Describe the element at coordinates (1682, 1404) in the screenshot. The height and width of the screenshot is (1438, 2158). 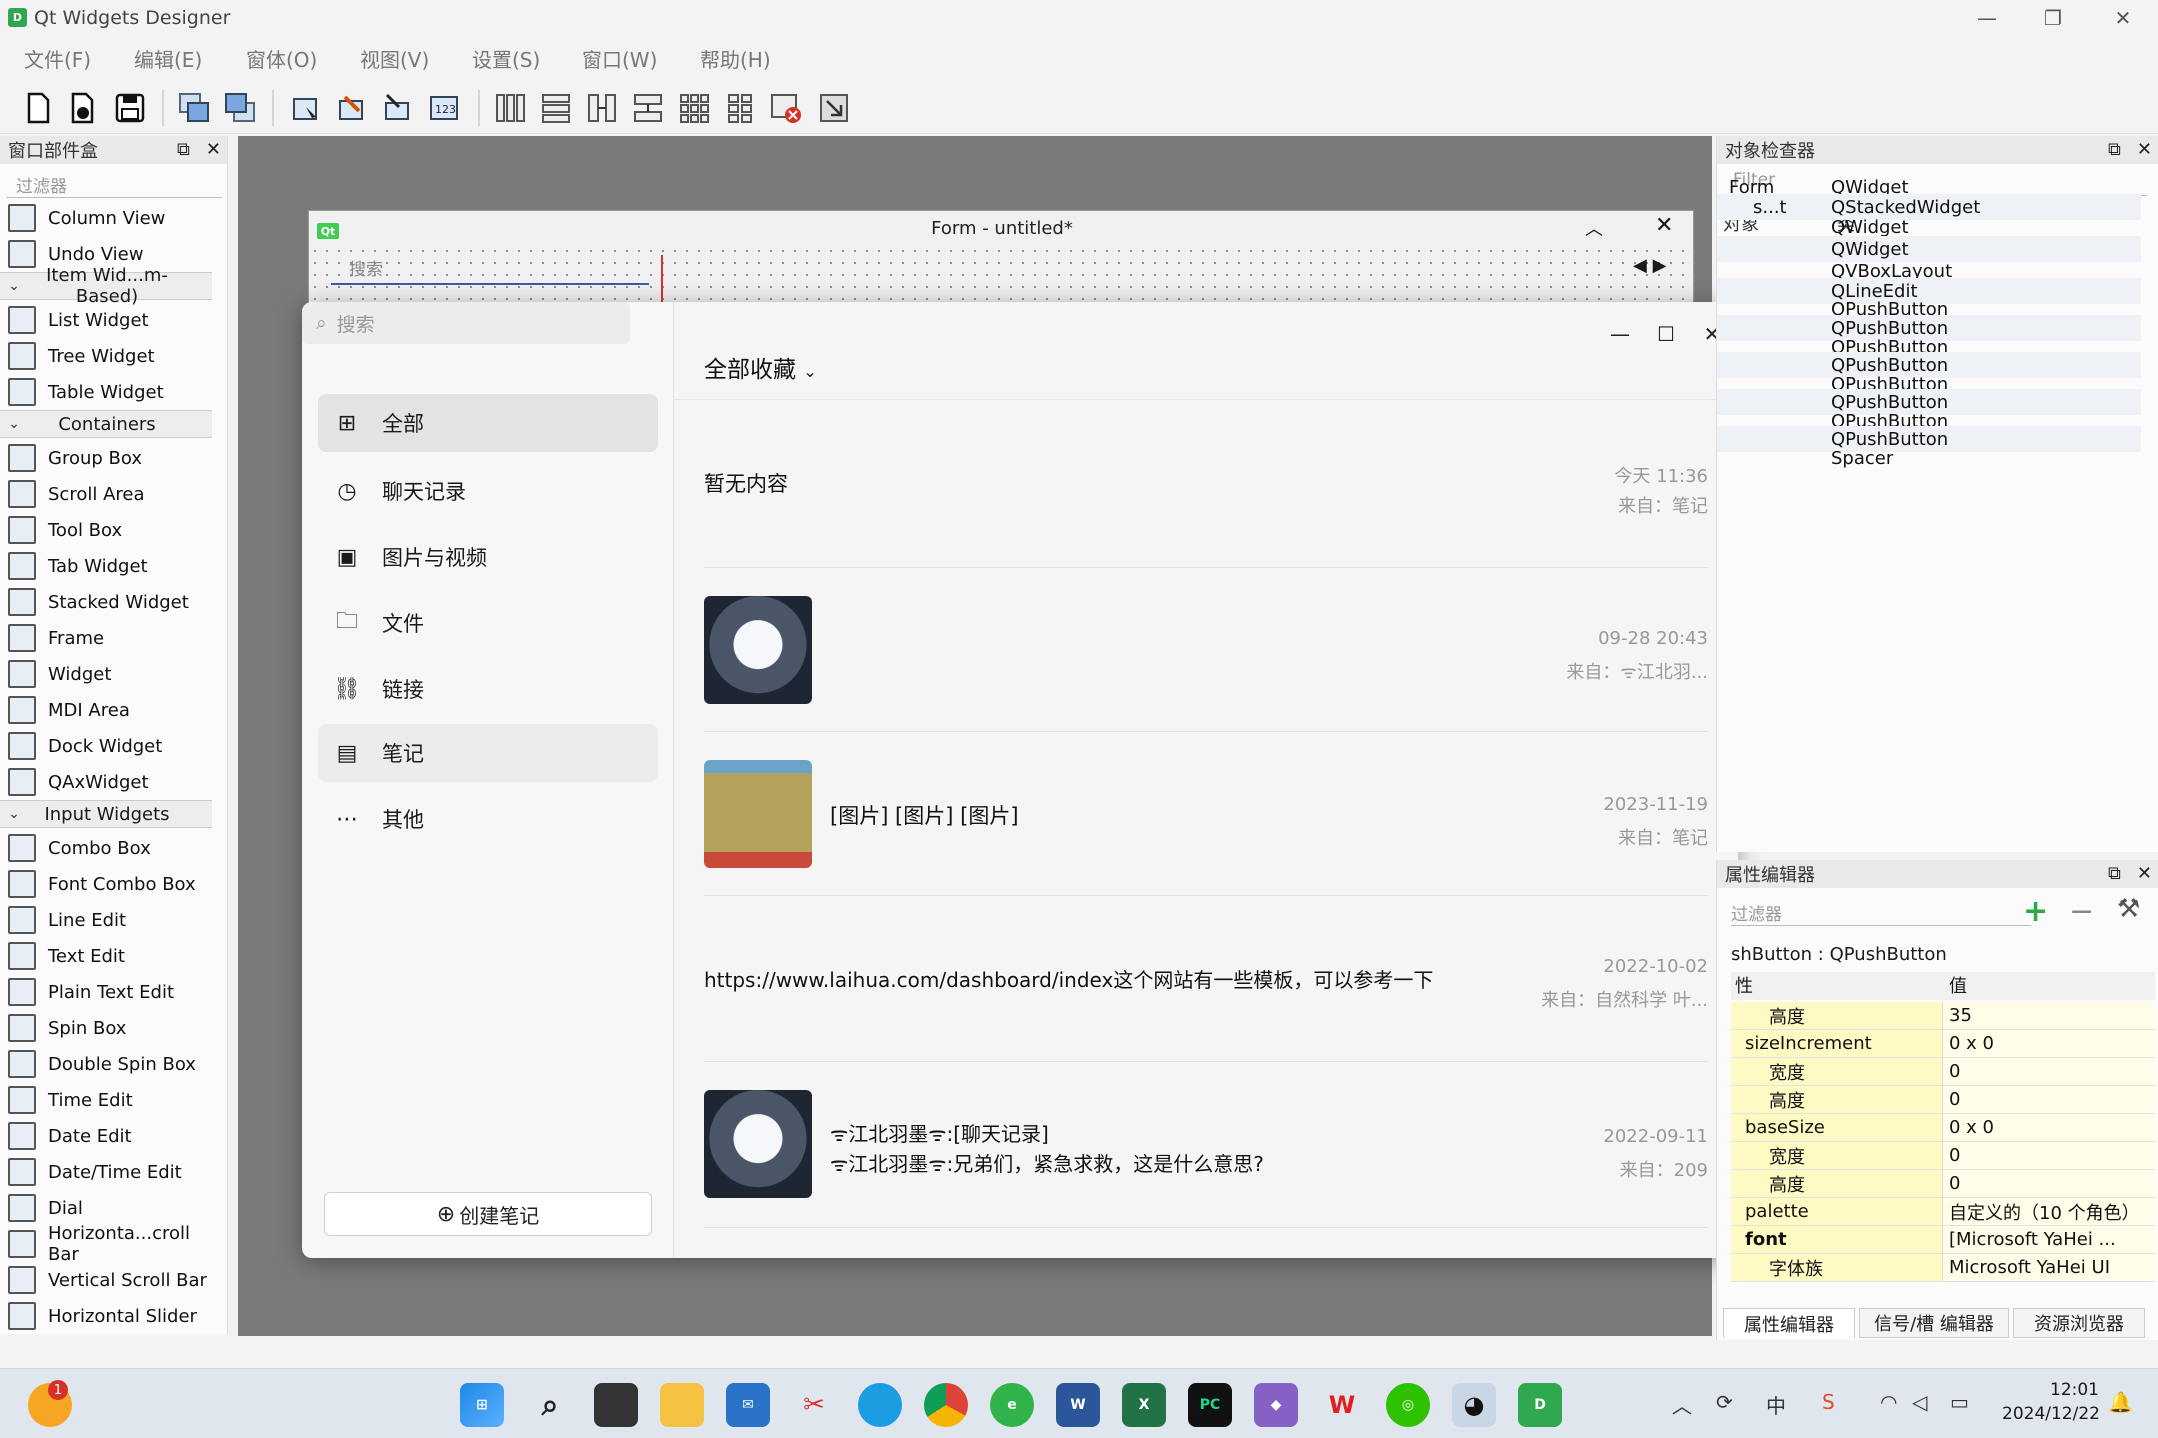
I see `chevron-up-icon: ︿` at that location.